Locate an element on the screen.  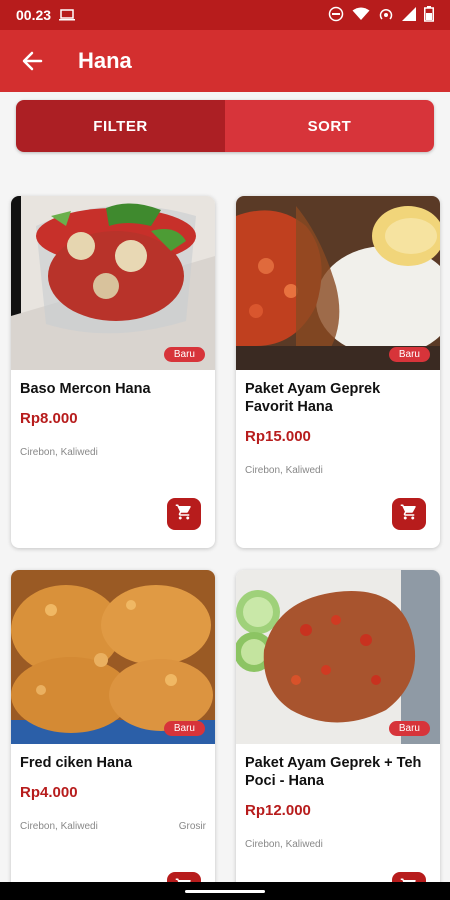
product-name: Paket Ayam Geprek Favorit Hana is located at coordinates (313, 398).